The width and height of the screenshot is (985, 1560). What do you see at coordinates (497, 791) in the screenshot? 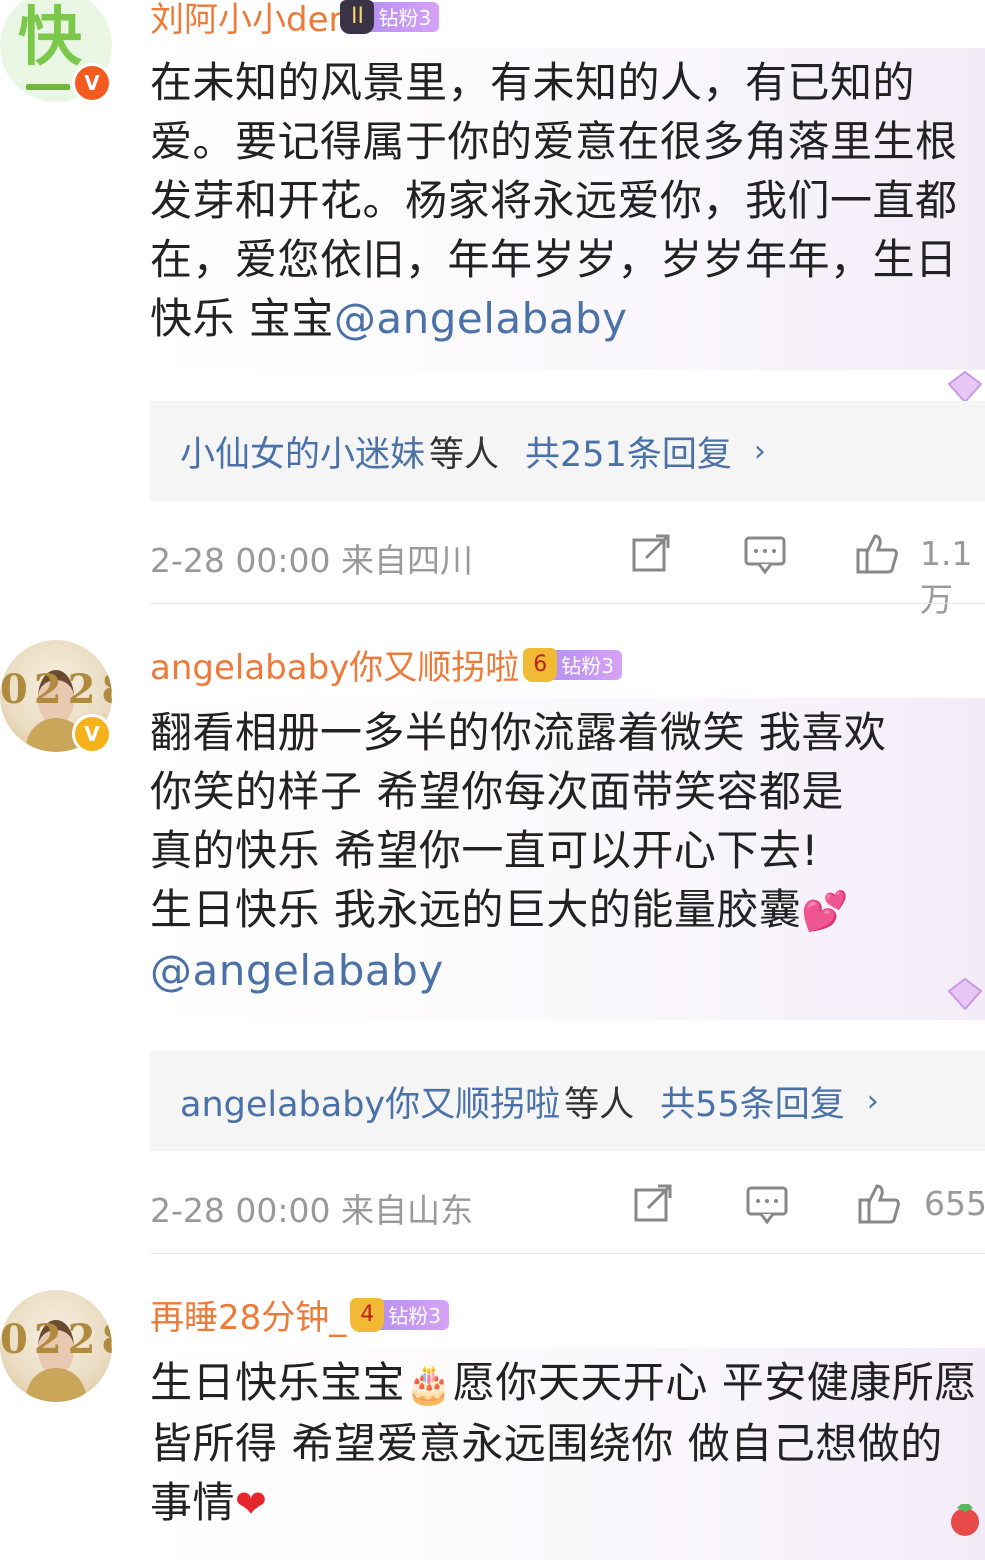
I see `comment-line: 你笑的样子 希望你每次面带笑容都是` at bounding box center [497, 791].